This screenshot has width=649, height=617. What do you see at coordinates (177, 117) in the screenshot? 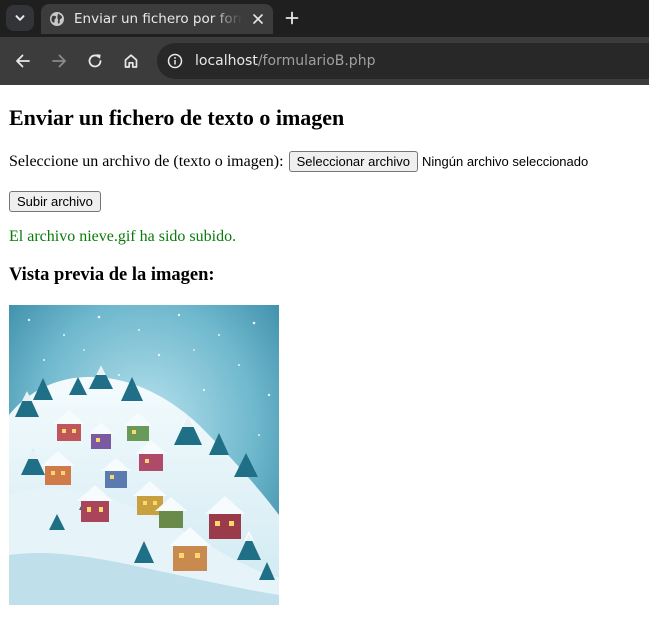
I see `page-title: Enviar un fichero de texto o imagen` at bounding box center [177, 117].